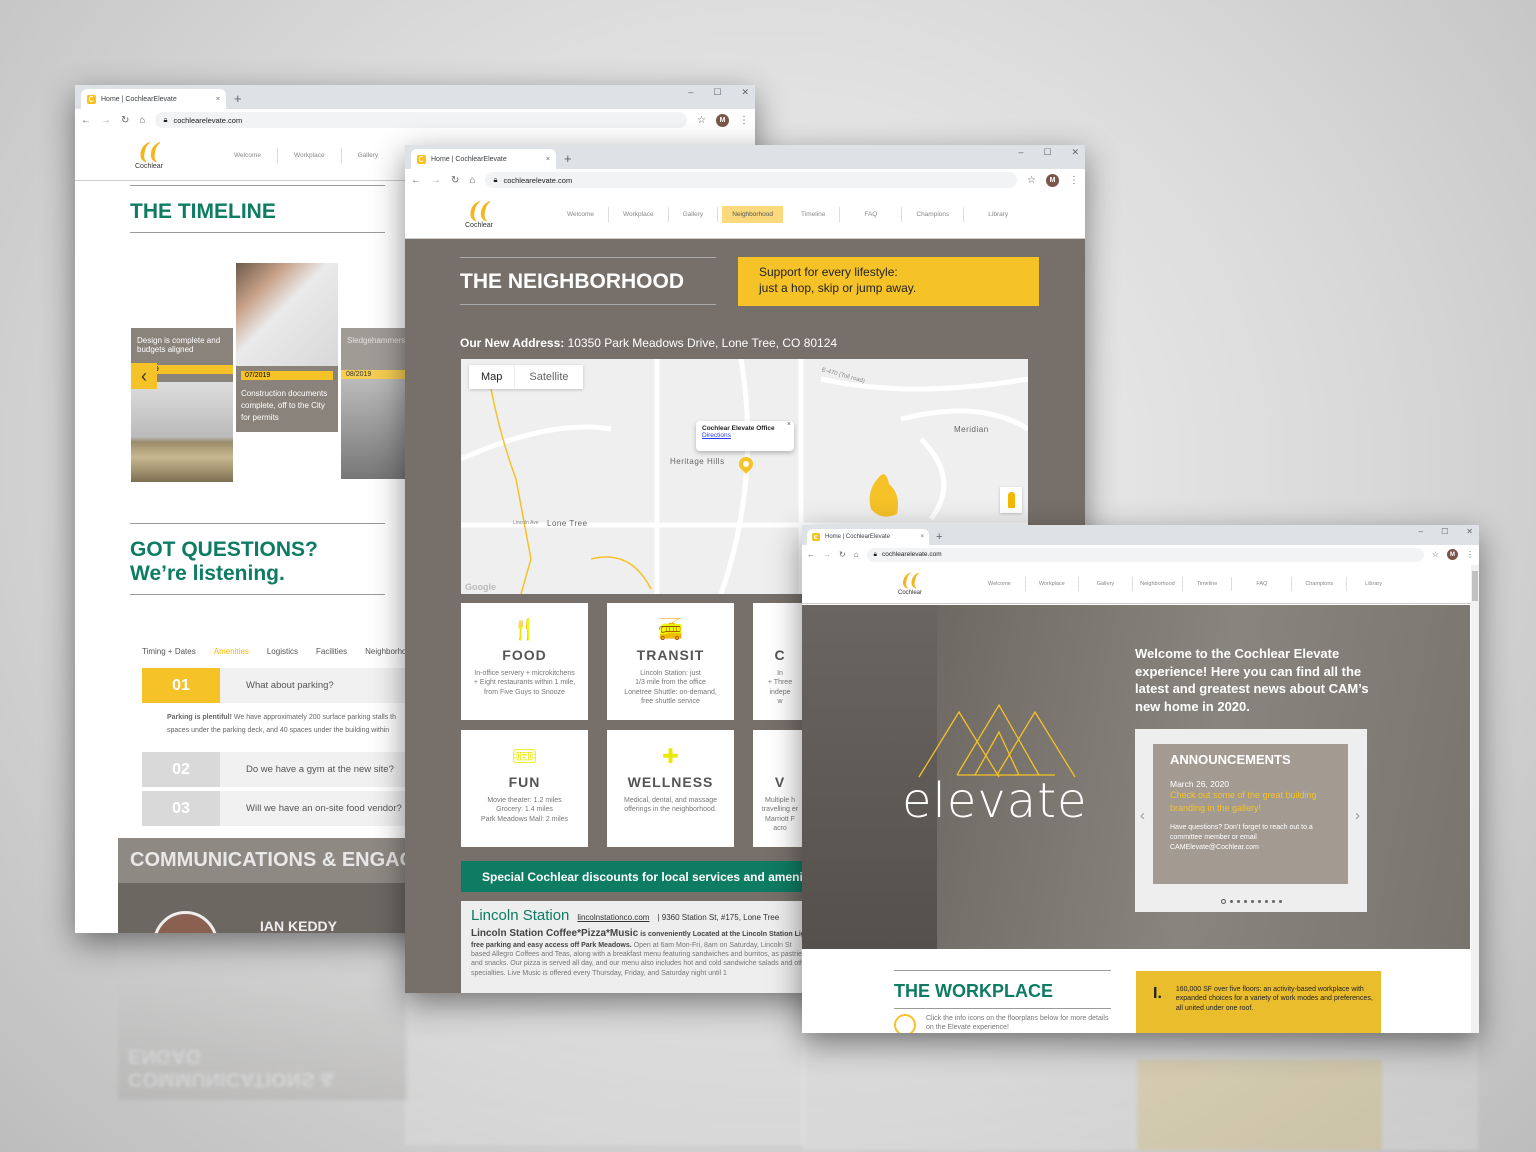  Describe the element at coordinates (1142, 815) in the screenshot. I see `carousel-prev-button: ‹` at that location.